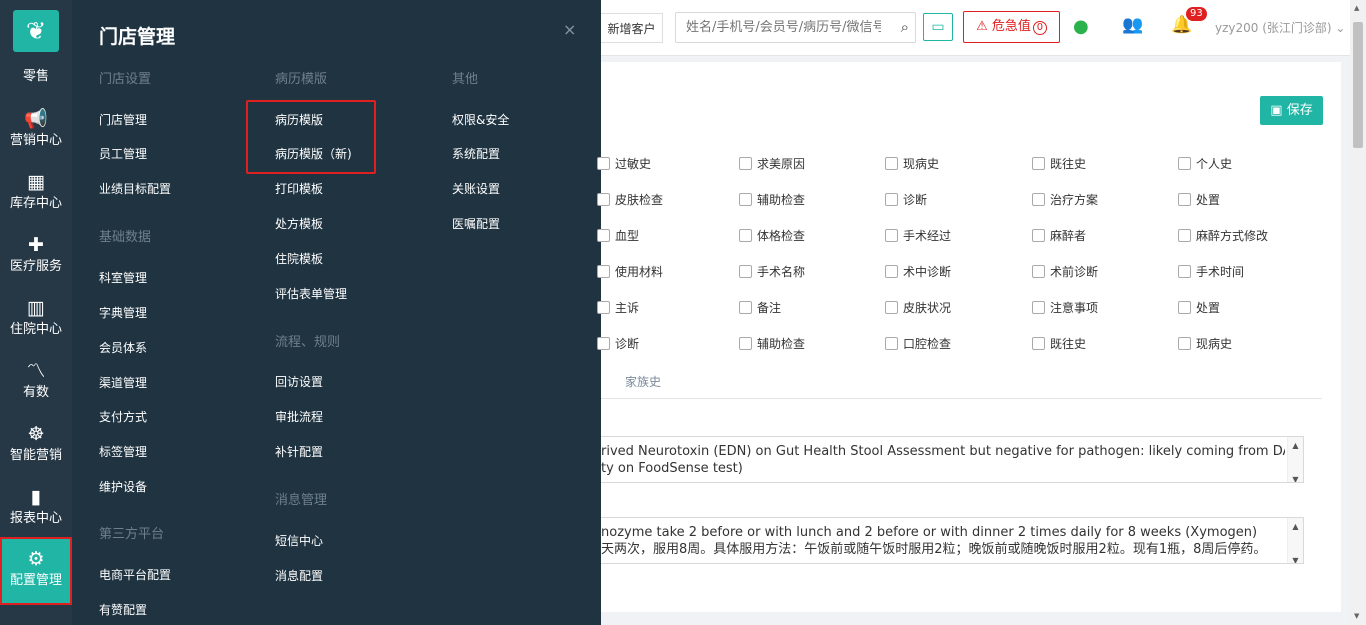 The image size is (1366, 625). Describe the element at coordinates (299, 258) in the screenshot. I see `menu-item: 住院模板` at that location.